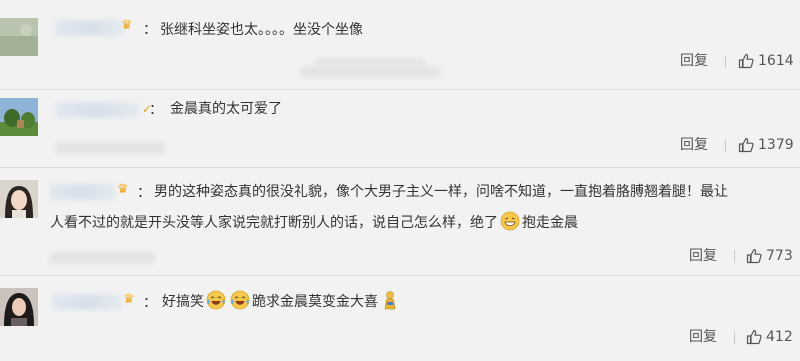 Image resolution: width=800 pixels, height=361 pixels. I want to click on like-count: 773, so click(779, 256).